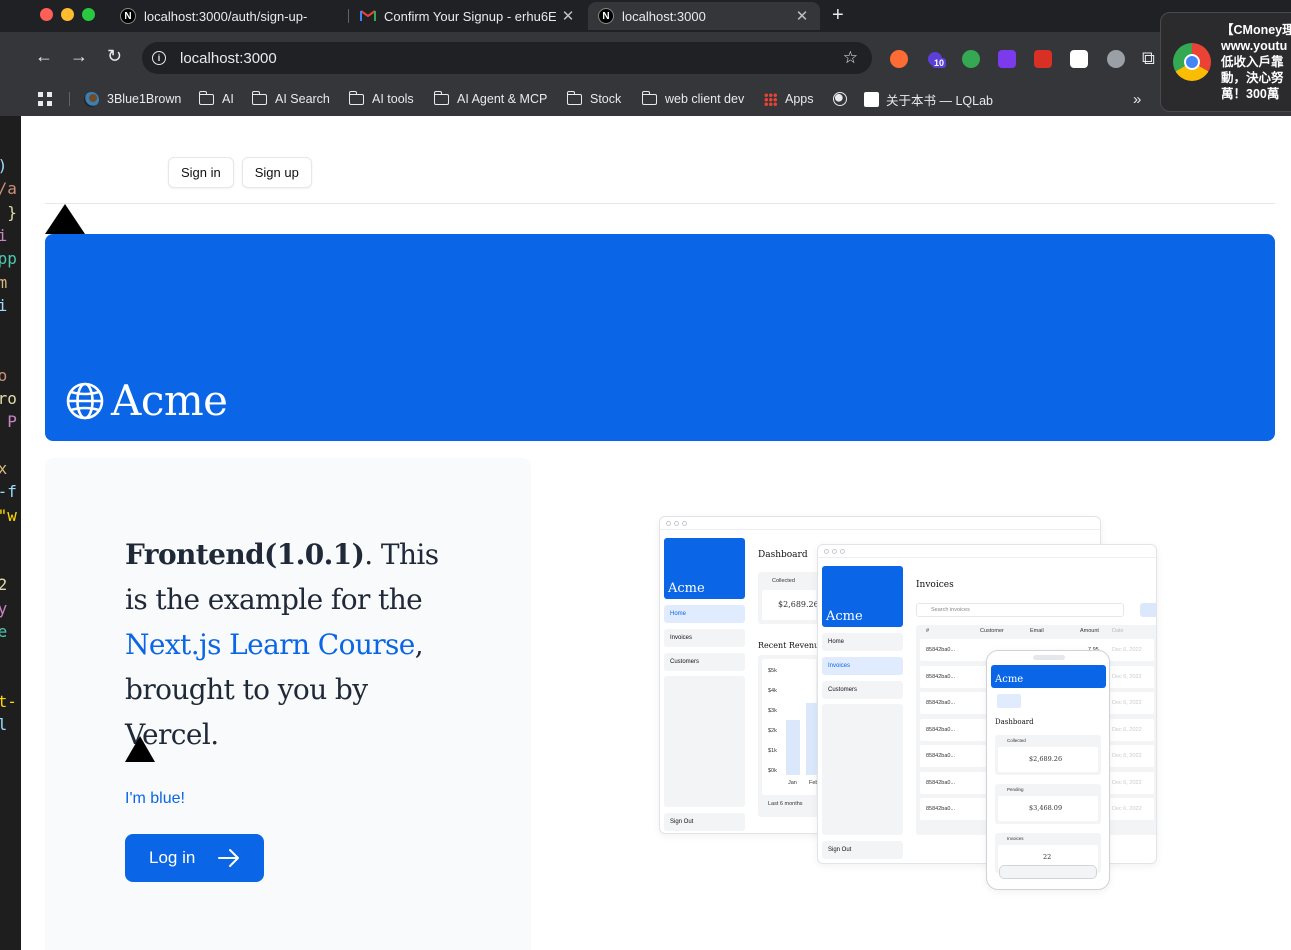 The width and height of the screenshot is (1291, 950). Describe the element at coordinates (783, 555) in the screenshot. I see `mini-heading: Dashboard` at that location.